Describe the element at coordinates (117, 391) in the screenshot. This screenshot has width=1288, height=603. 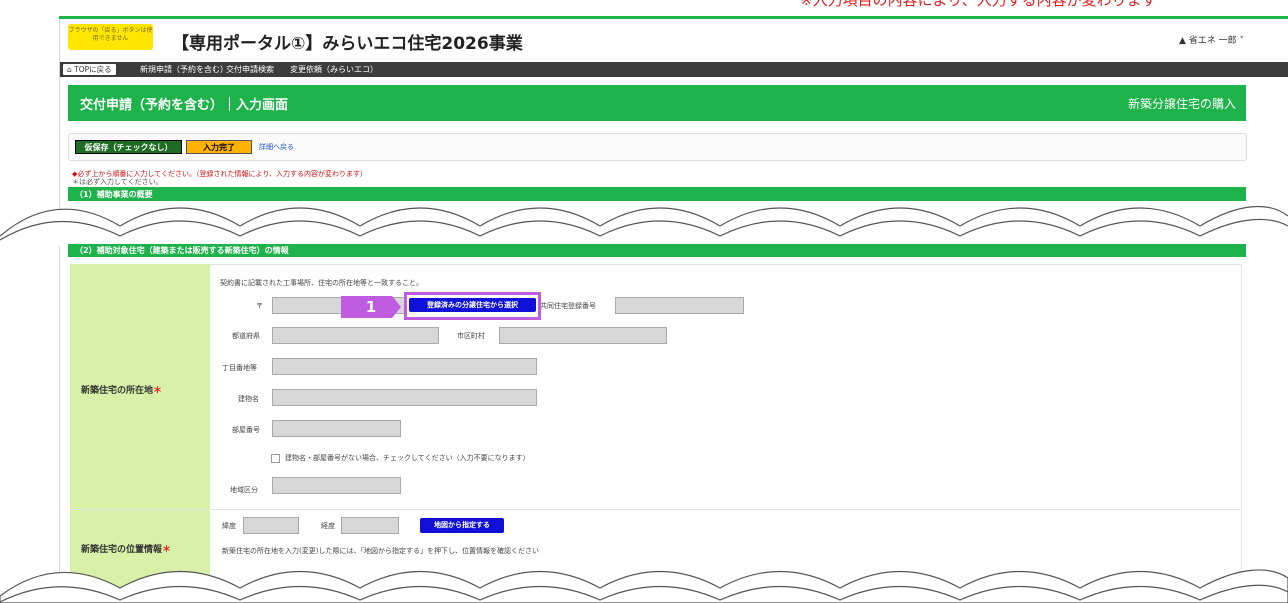
I see `location-label-text: 新築住宅の所在地` at that location.